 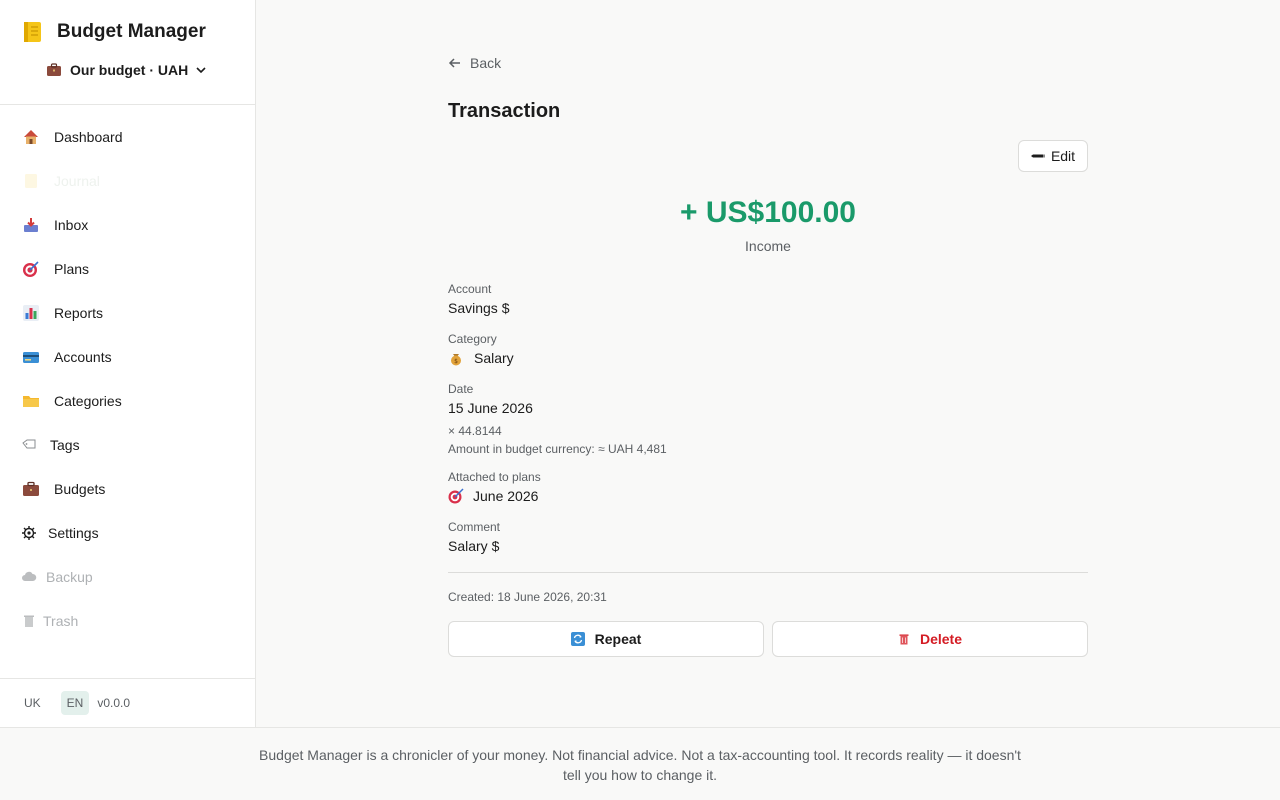 What do you see at coordinates (128, 401) in the screenshot?
I see `sidebar-item-categories: Categories` at bounding box center [128, 401].